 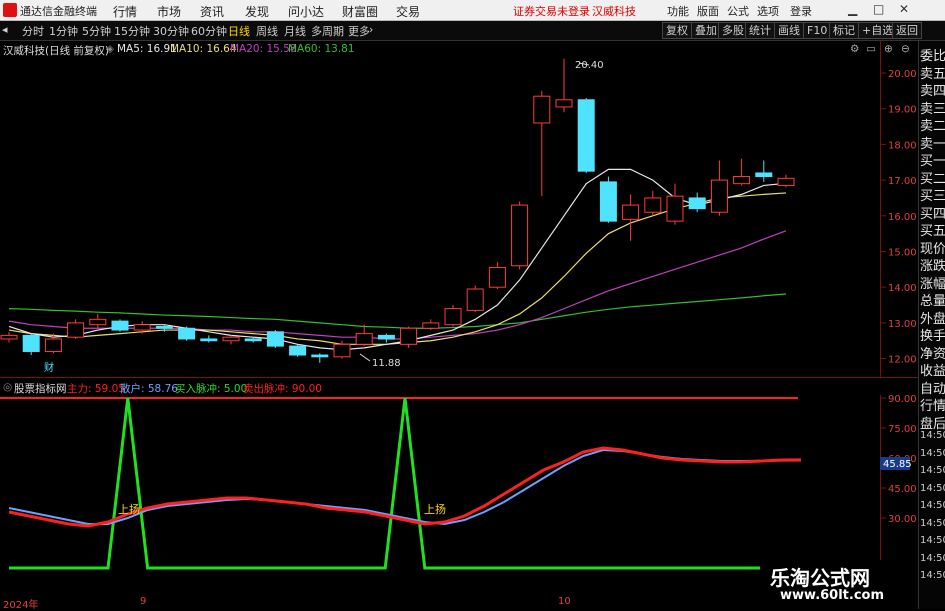 I want to click on close-icon: ✕, so click(x=904, y=9).